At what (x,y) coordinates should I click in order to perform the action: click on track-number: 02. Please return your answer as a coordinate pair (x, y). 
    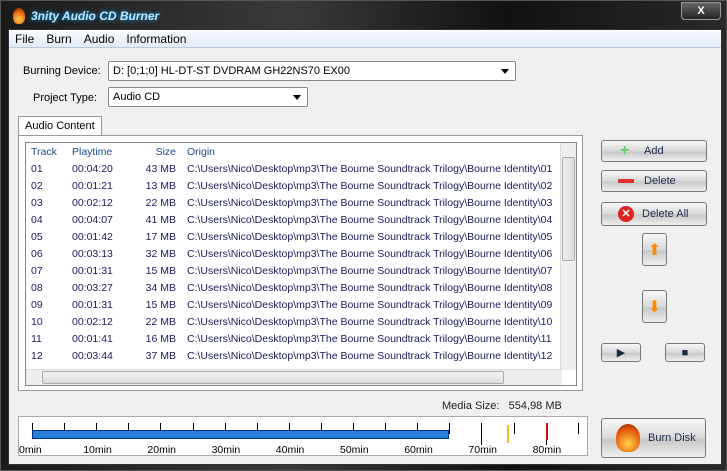
    Looking at the image, I should click on (37, 185).